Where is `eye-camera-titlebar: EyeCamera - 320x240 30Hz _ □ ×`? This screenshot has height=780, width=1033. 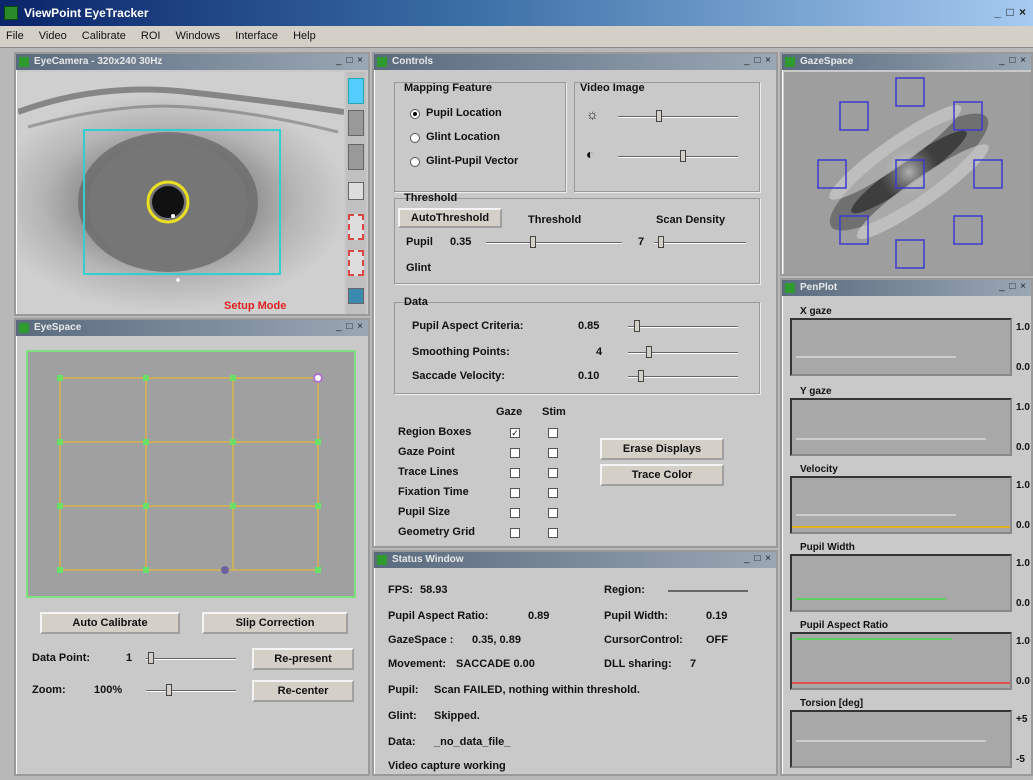 eye-camera-titlebar: EyeCamera - 320x240 30Hz _ □ × is located at coordinates (192, 62).